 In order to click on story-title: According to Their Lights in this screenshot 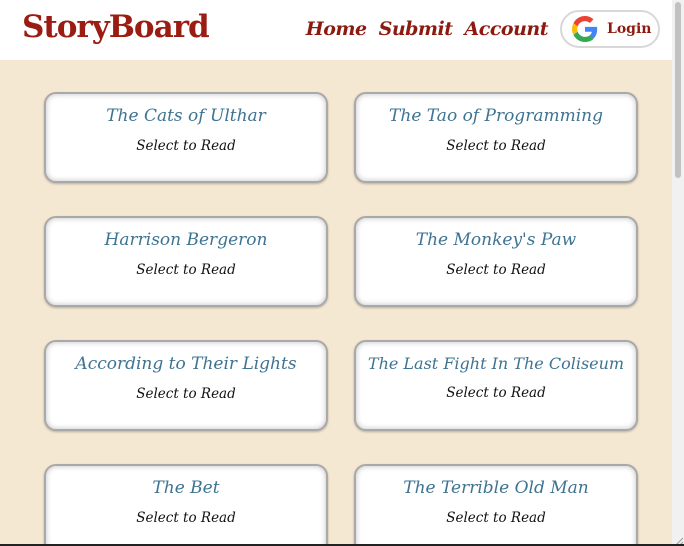, I will do `click(186, 364)`.